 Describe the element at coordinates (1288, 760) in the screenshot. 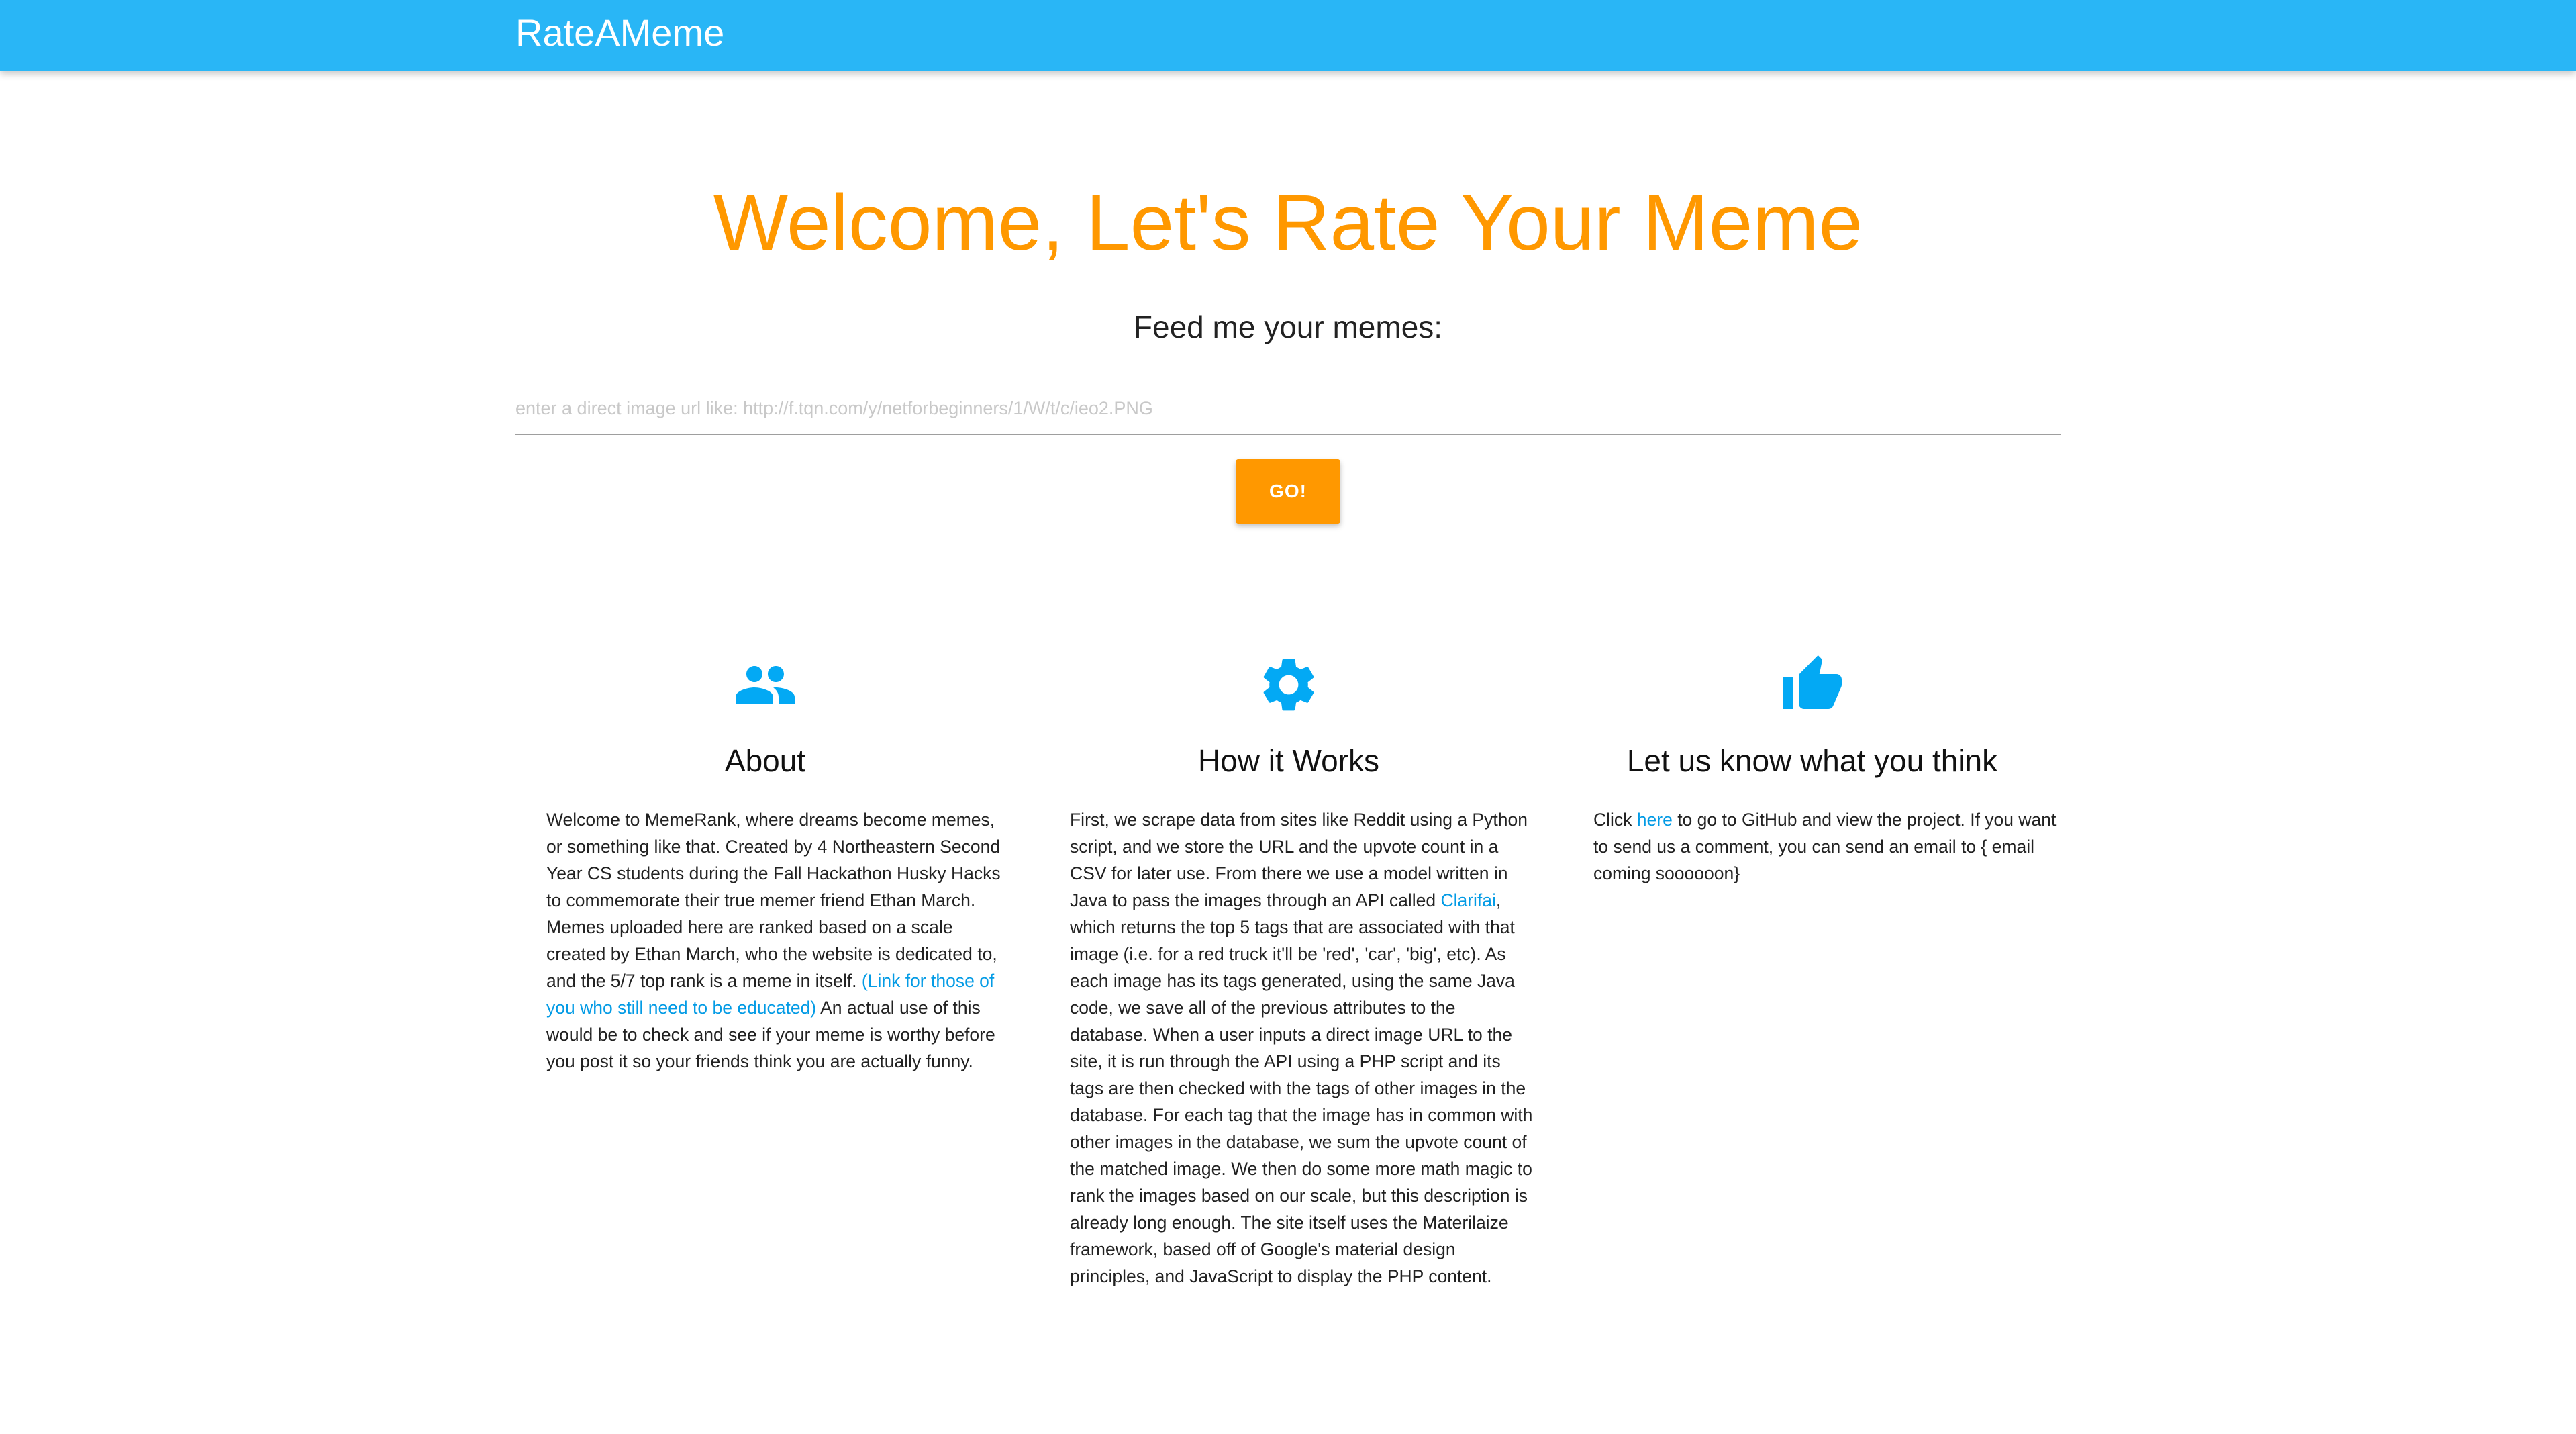

I see `how-it-works-title: How it Works` at that location.